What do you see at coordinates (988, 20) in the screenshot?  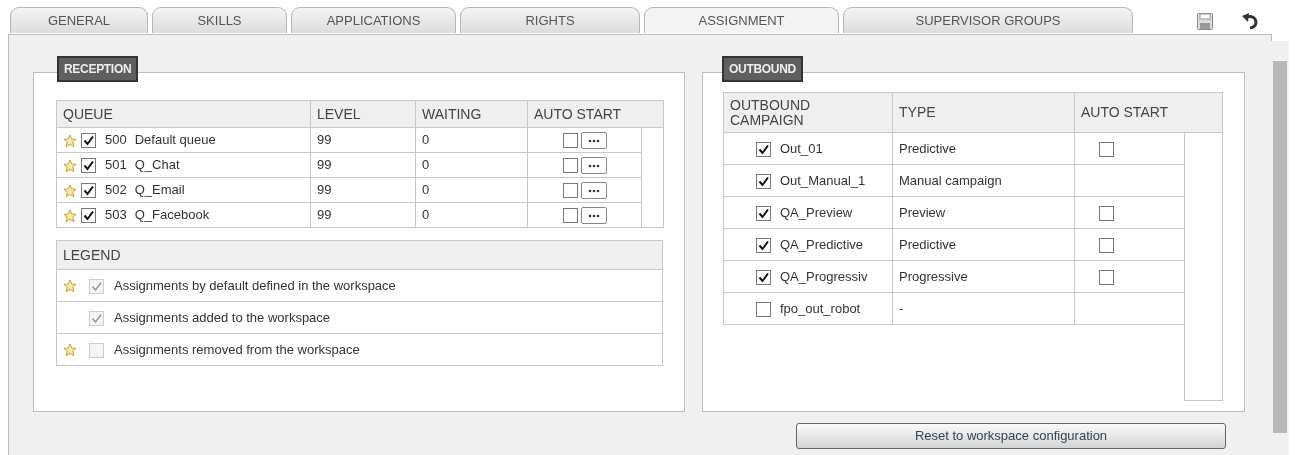 I see `tab: SUPERVISOR GROUPS` at bounding box center [988, 20].